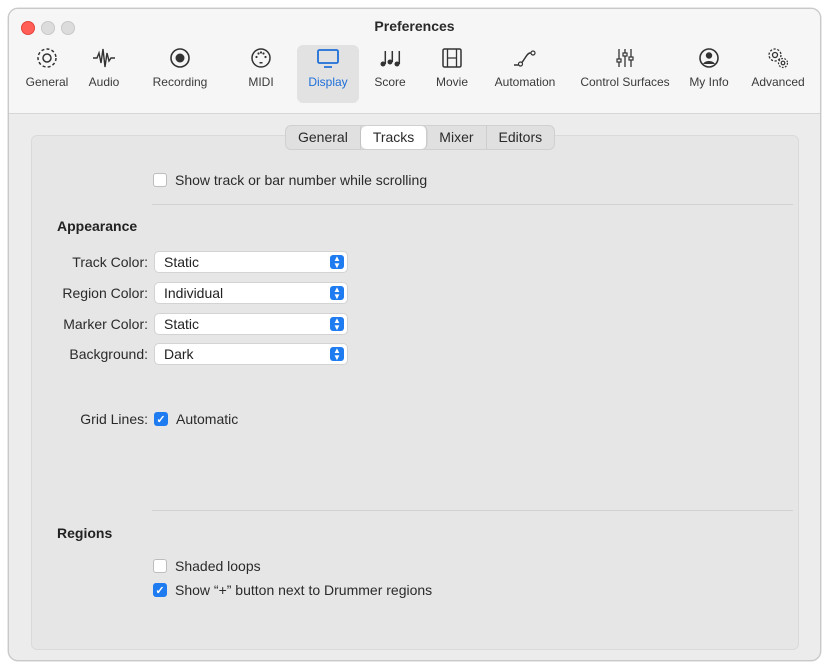  Describe the element at coordinates (182, 262) in the screenshot. I see `track-color-value: Static` at that location.